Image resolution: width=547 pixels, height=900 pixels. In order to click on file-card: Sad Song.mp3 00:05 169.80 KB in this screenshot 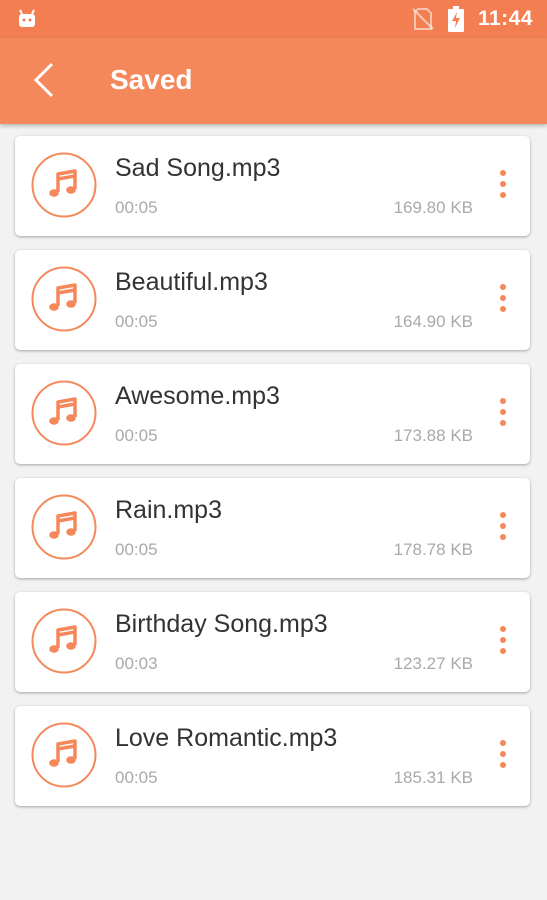, I will do `click(272, 186)`.